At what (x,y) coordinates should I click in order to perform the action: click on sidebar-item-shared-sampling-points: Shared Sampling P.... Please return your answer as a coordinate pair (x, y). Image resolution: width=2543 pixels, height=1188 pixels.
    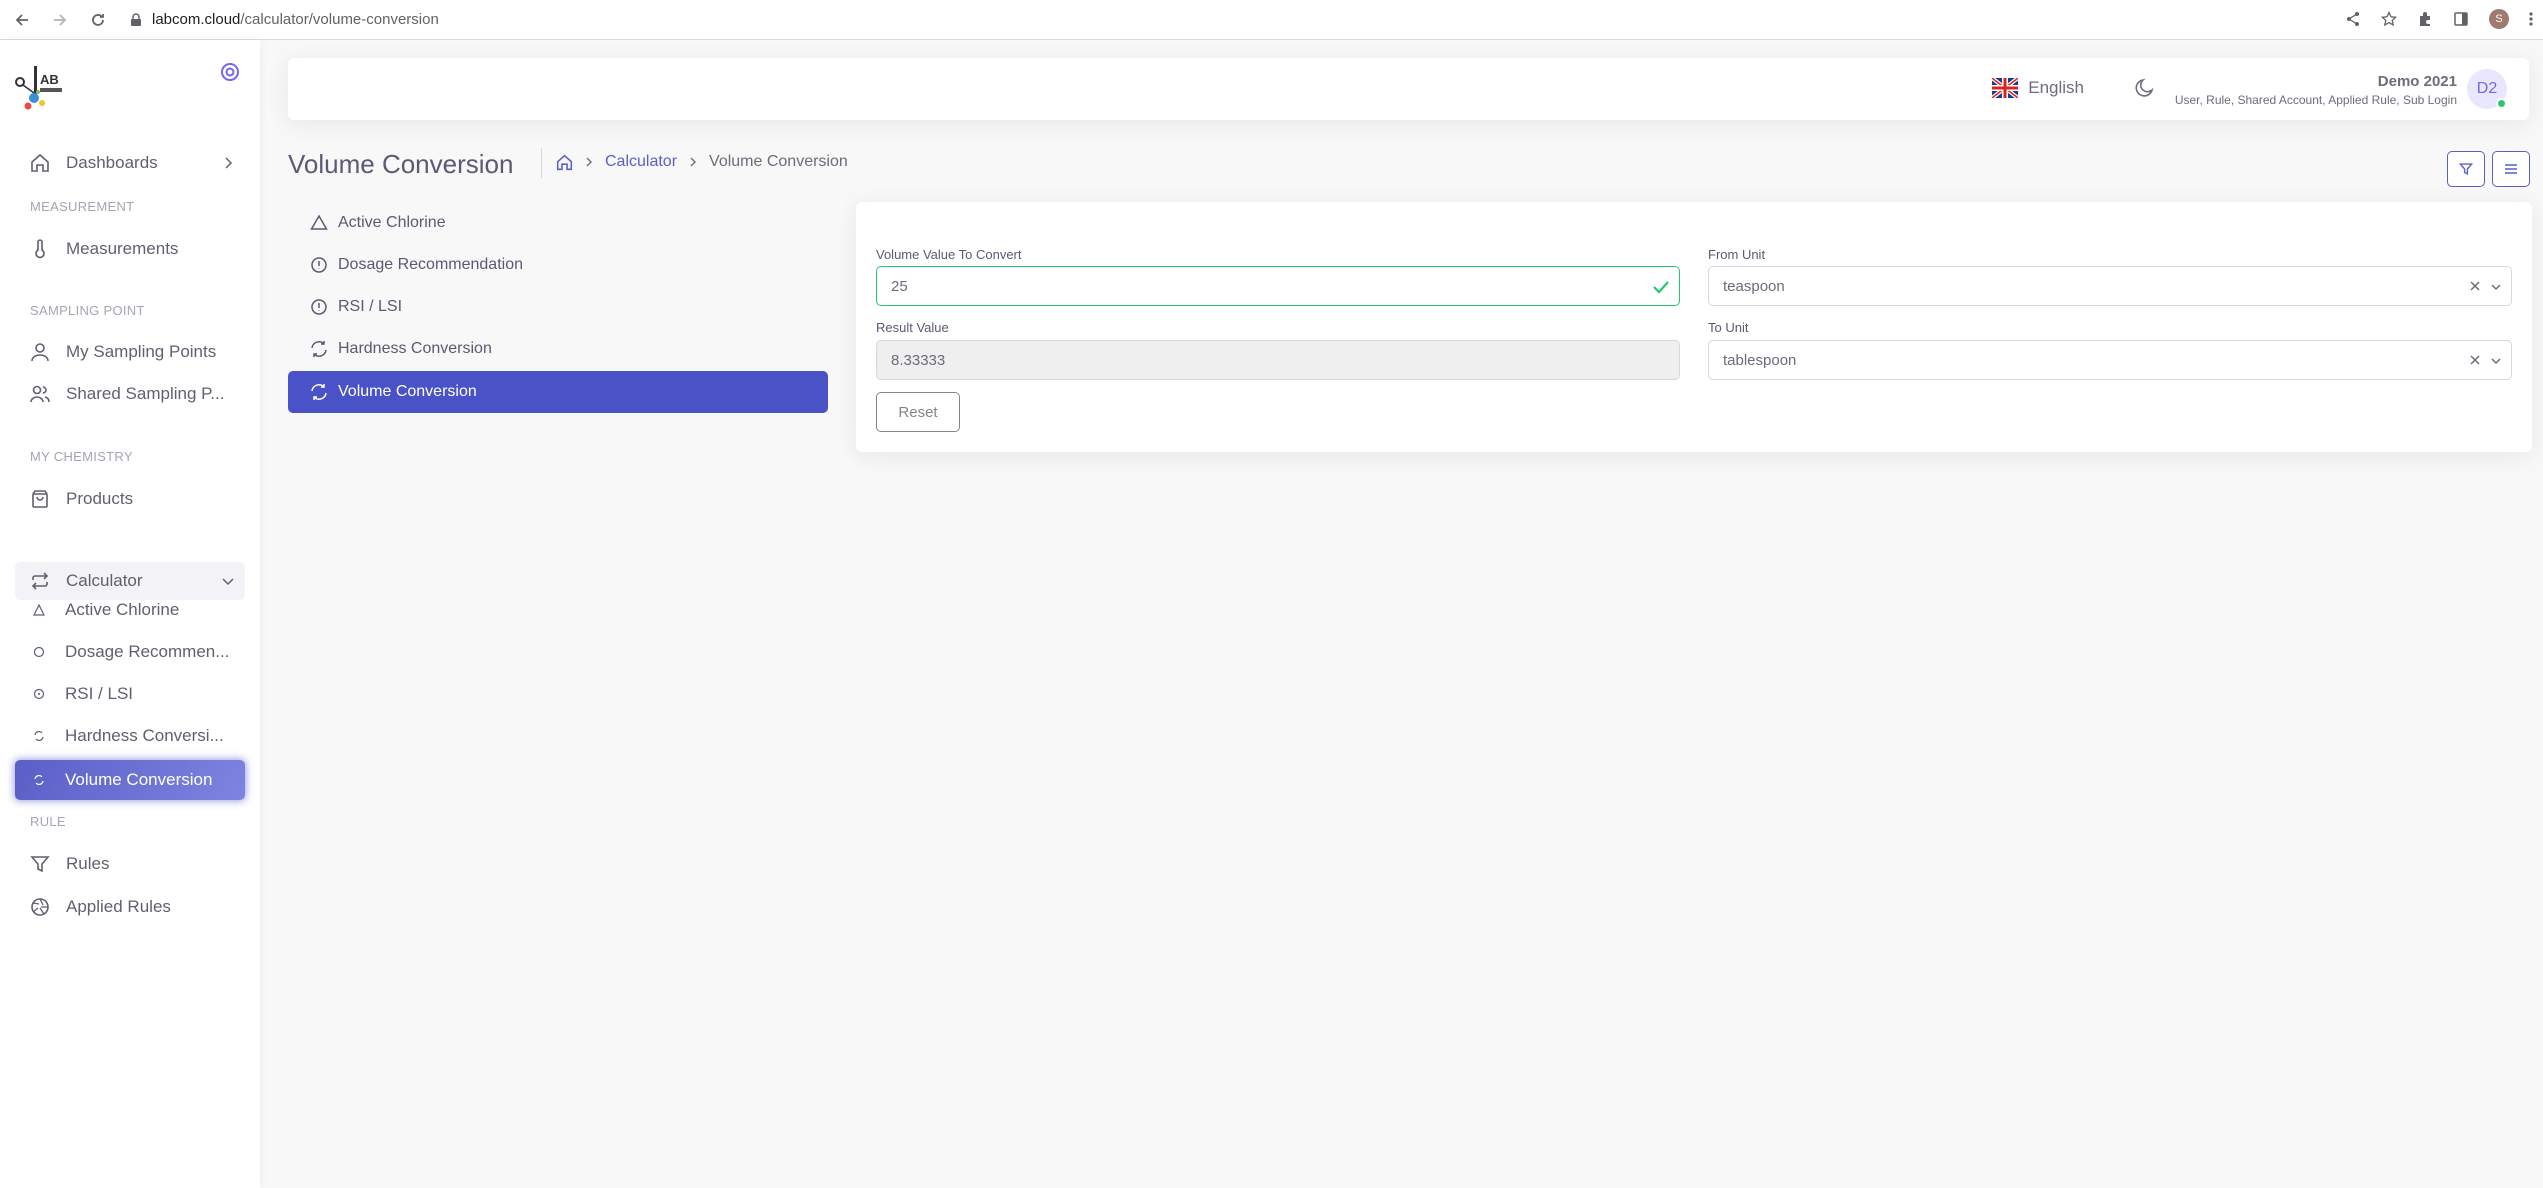
    Looking at the image, I should click on (130, 394).